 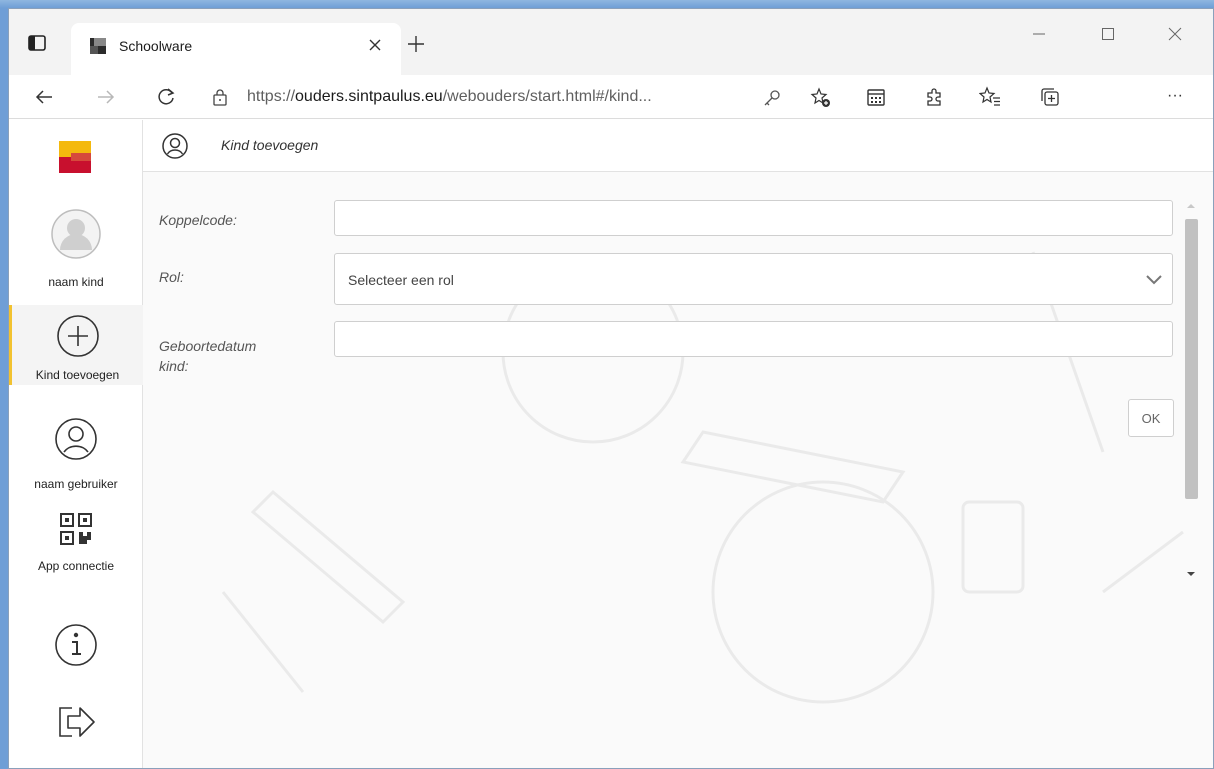 I want to click on rol-label: Rol:, so click(x=171, y=277).